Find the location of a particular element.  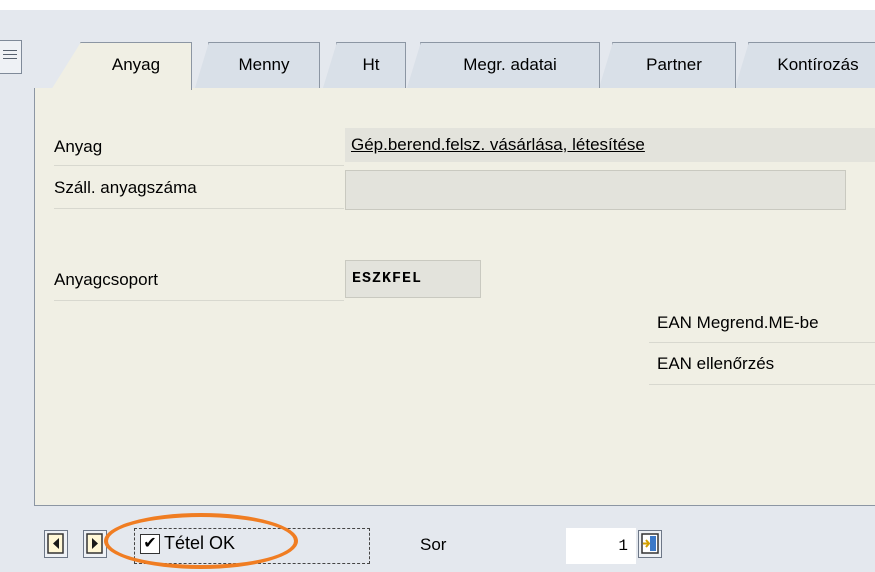

tab-kontirozas: Kontírozás is located at coordinates (805, 65).